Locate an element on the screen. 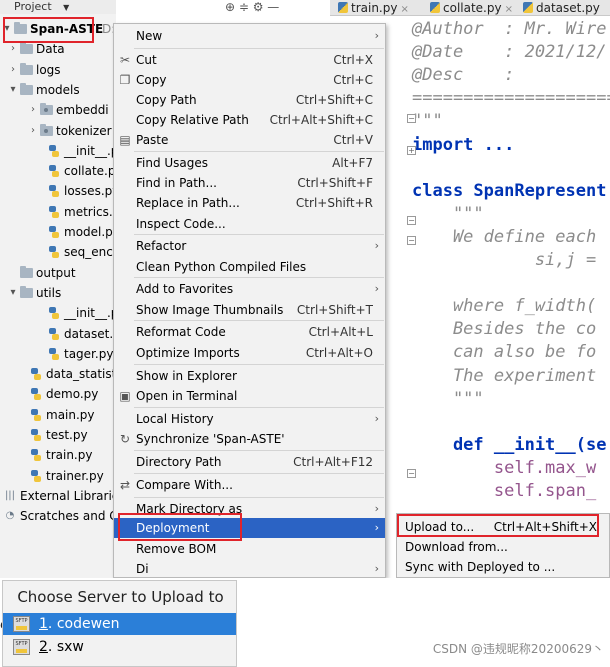  tree-item-data-statistic: data_statistic is located at coordinates (58, 374).